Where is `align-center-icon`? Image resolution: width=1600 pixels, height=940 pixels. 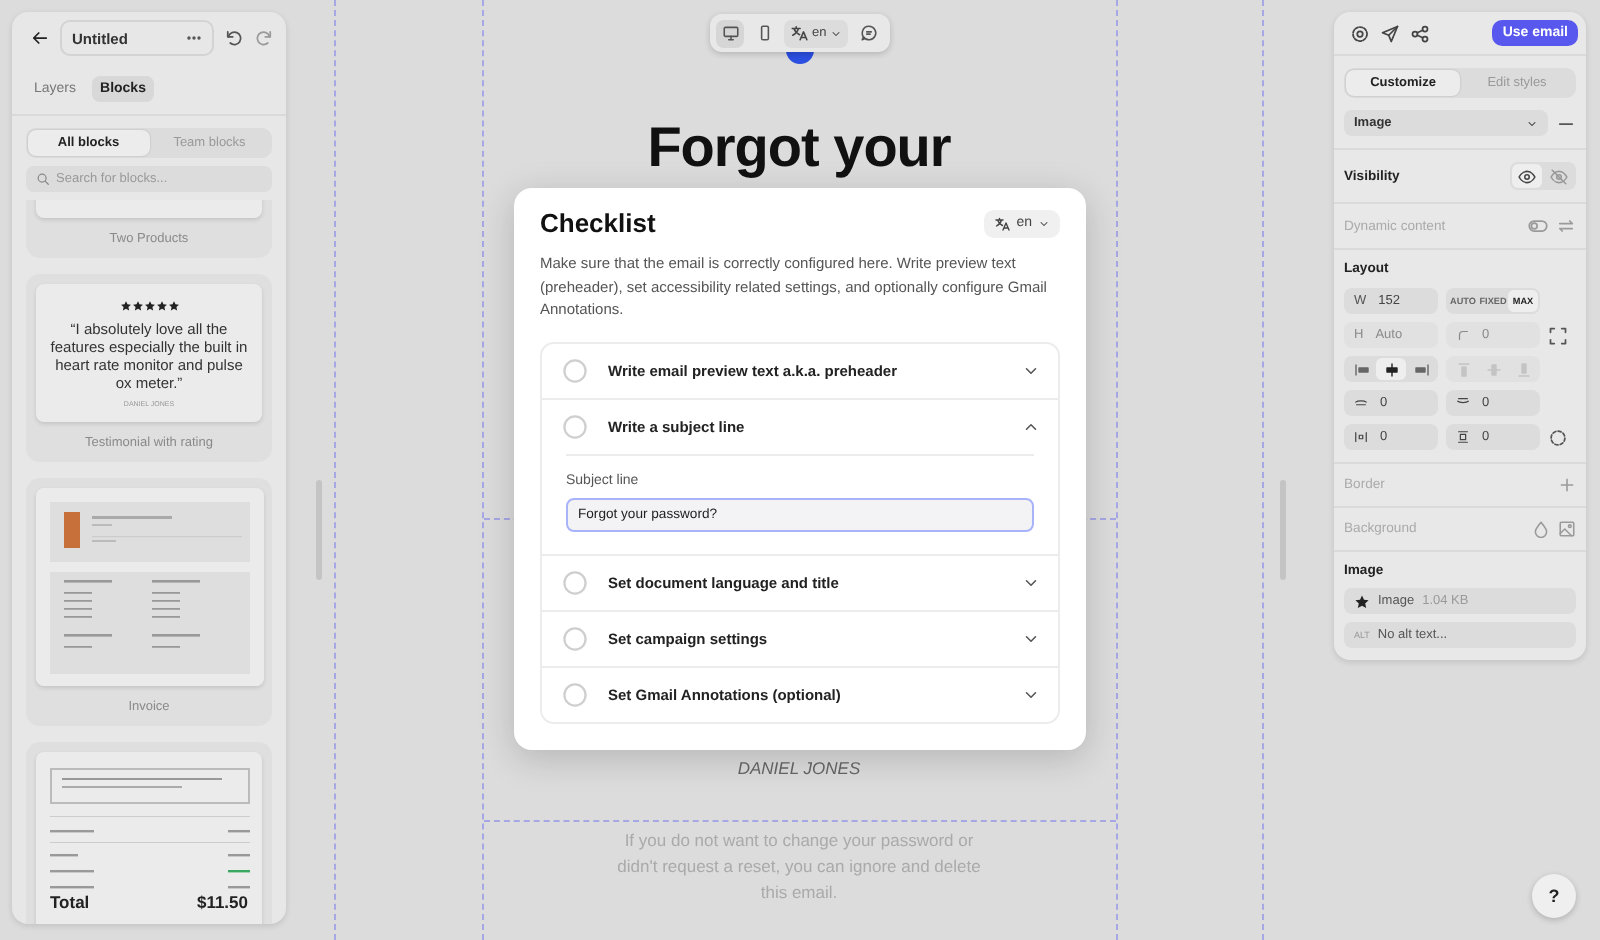 align-center-icon is located at coordinates (1391, 369).